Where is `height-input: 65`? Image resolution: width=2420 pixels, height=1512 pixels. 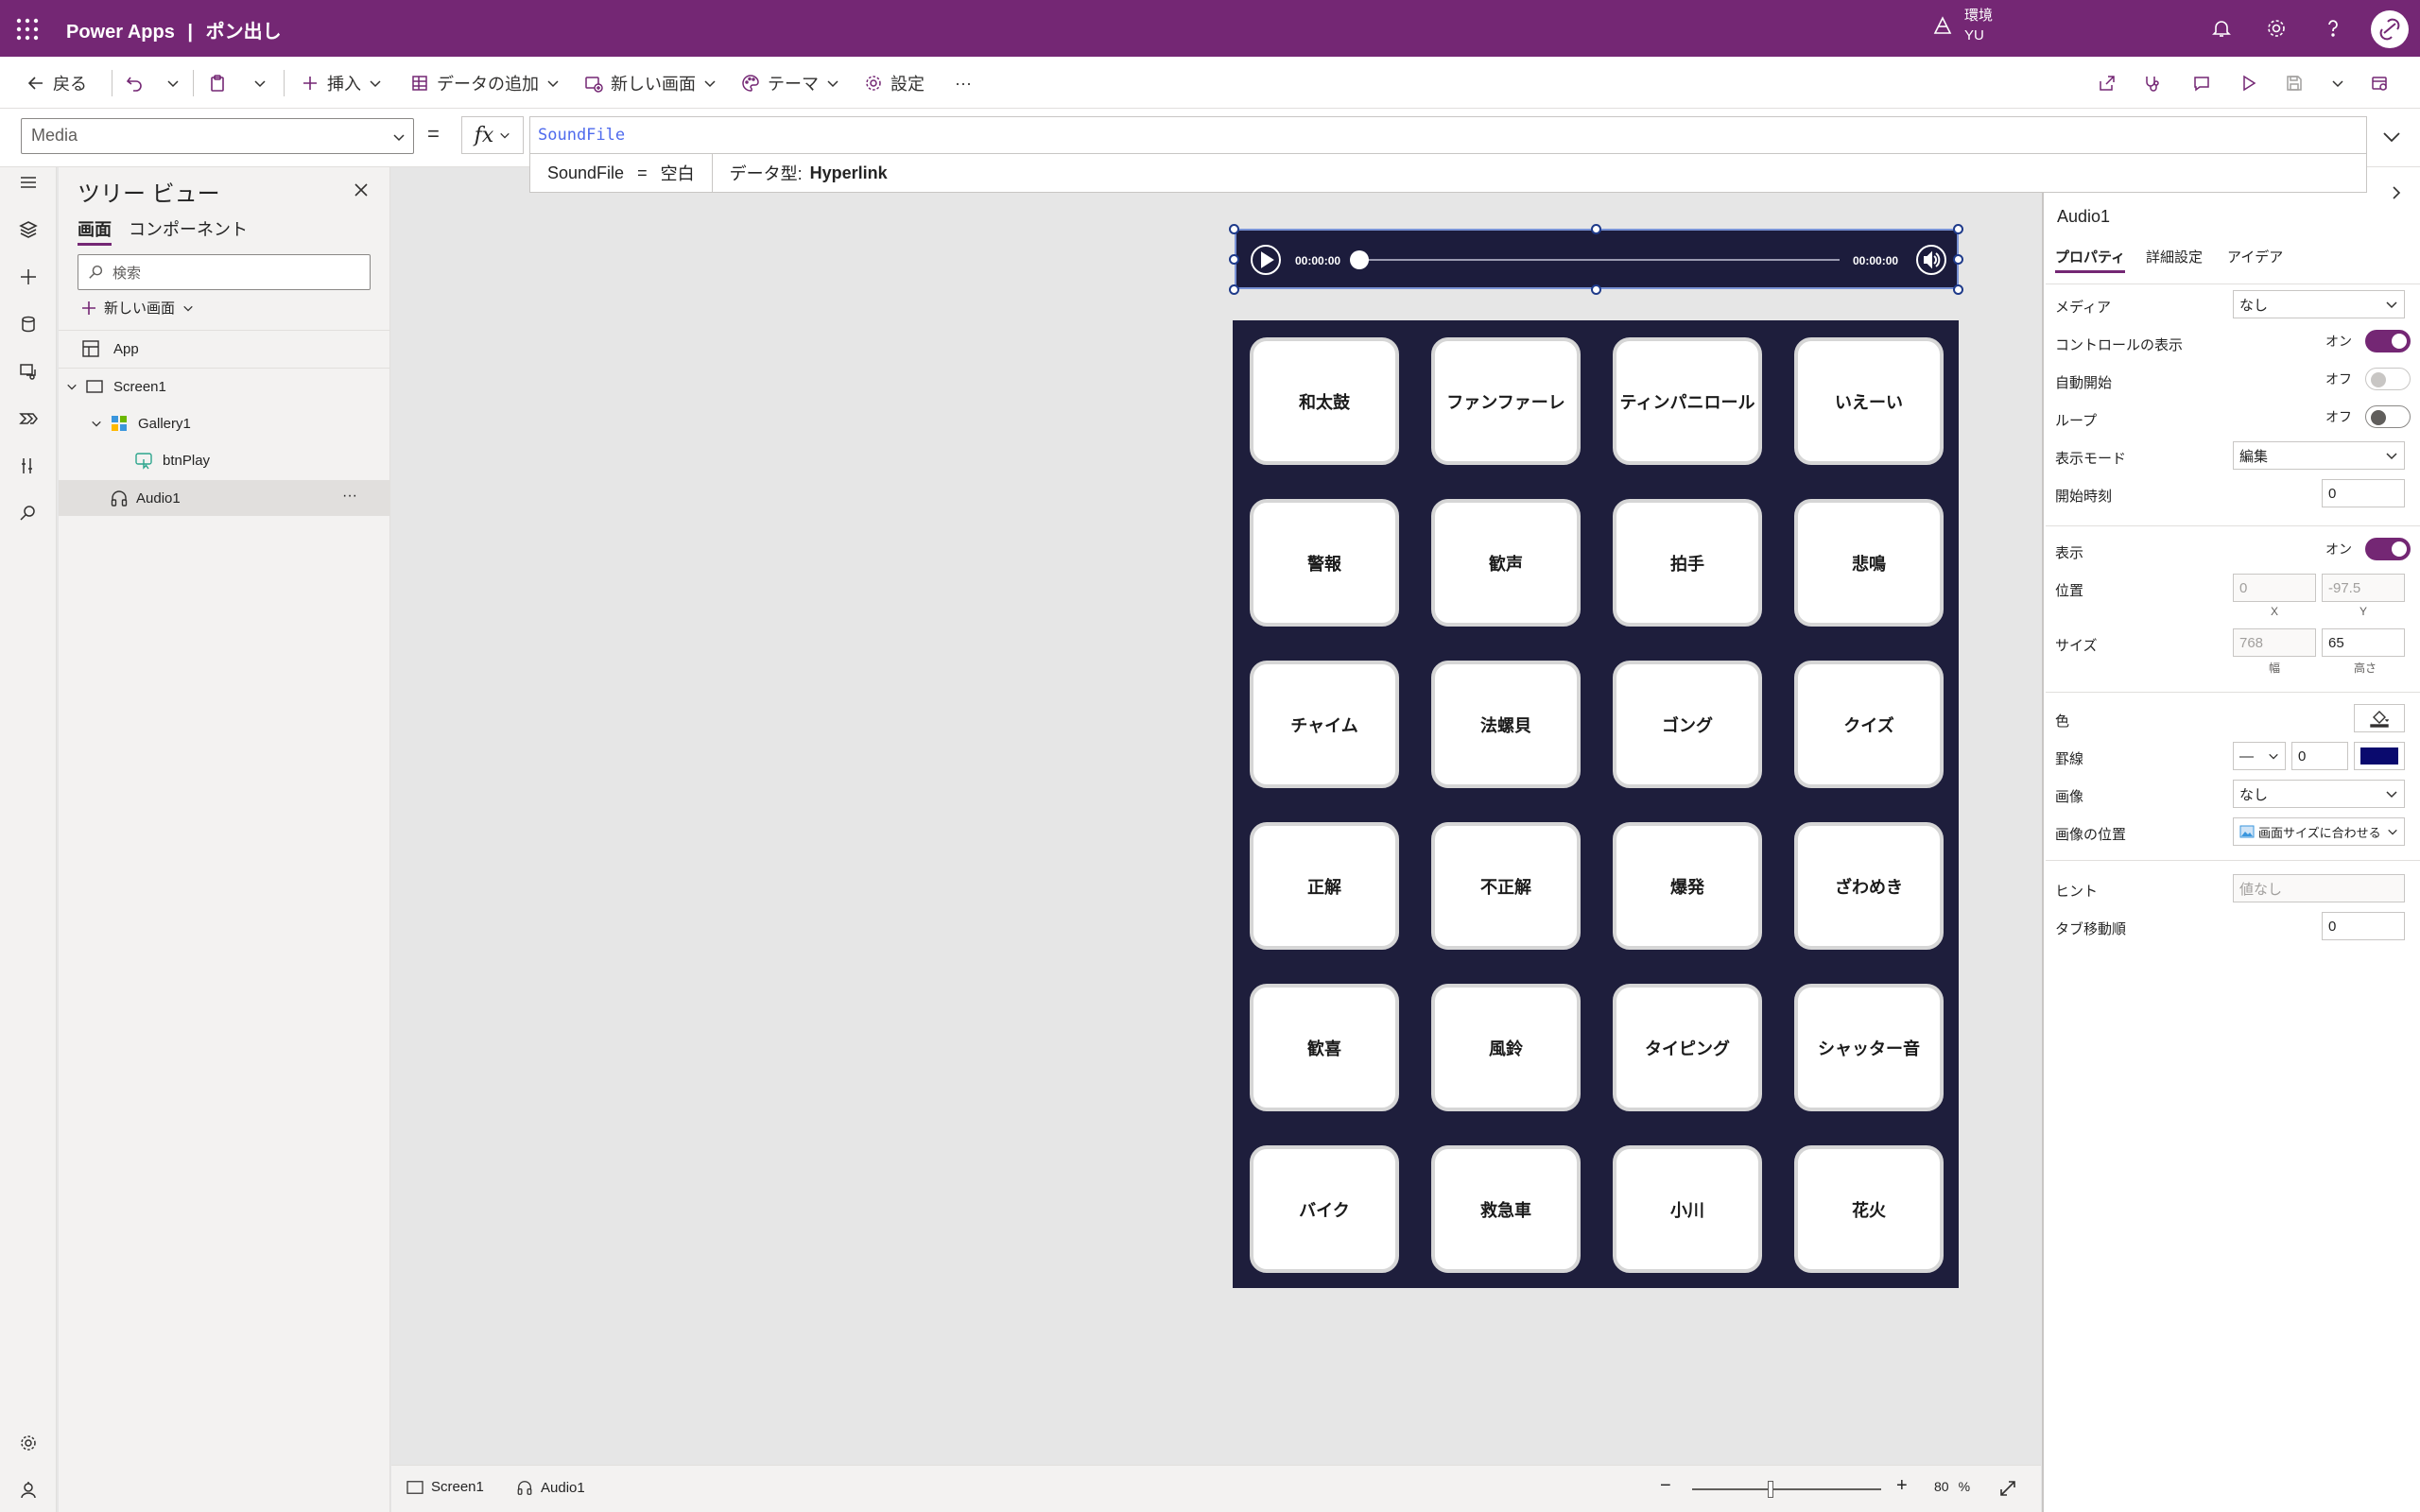 height-input: 65 is located at coordinates (2363, 642).